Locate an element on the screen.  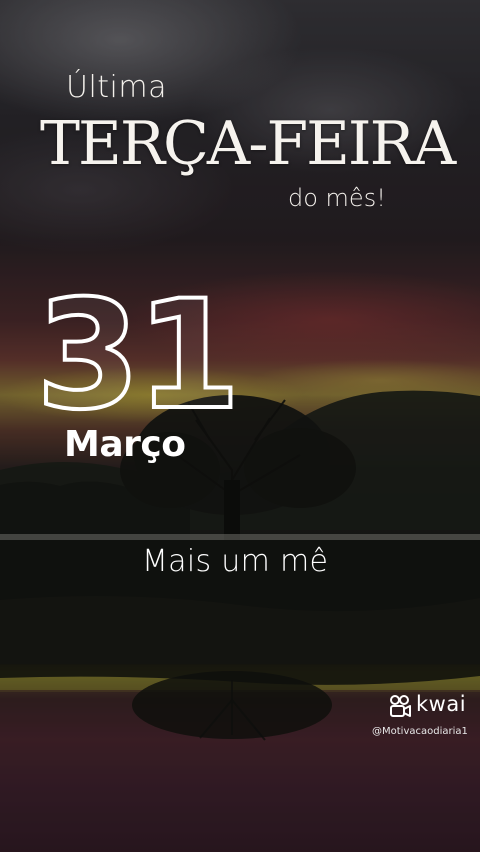
title-do-mes: do mês! is located at coordinates (337, 198).